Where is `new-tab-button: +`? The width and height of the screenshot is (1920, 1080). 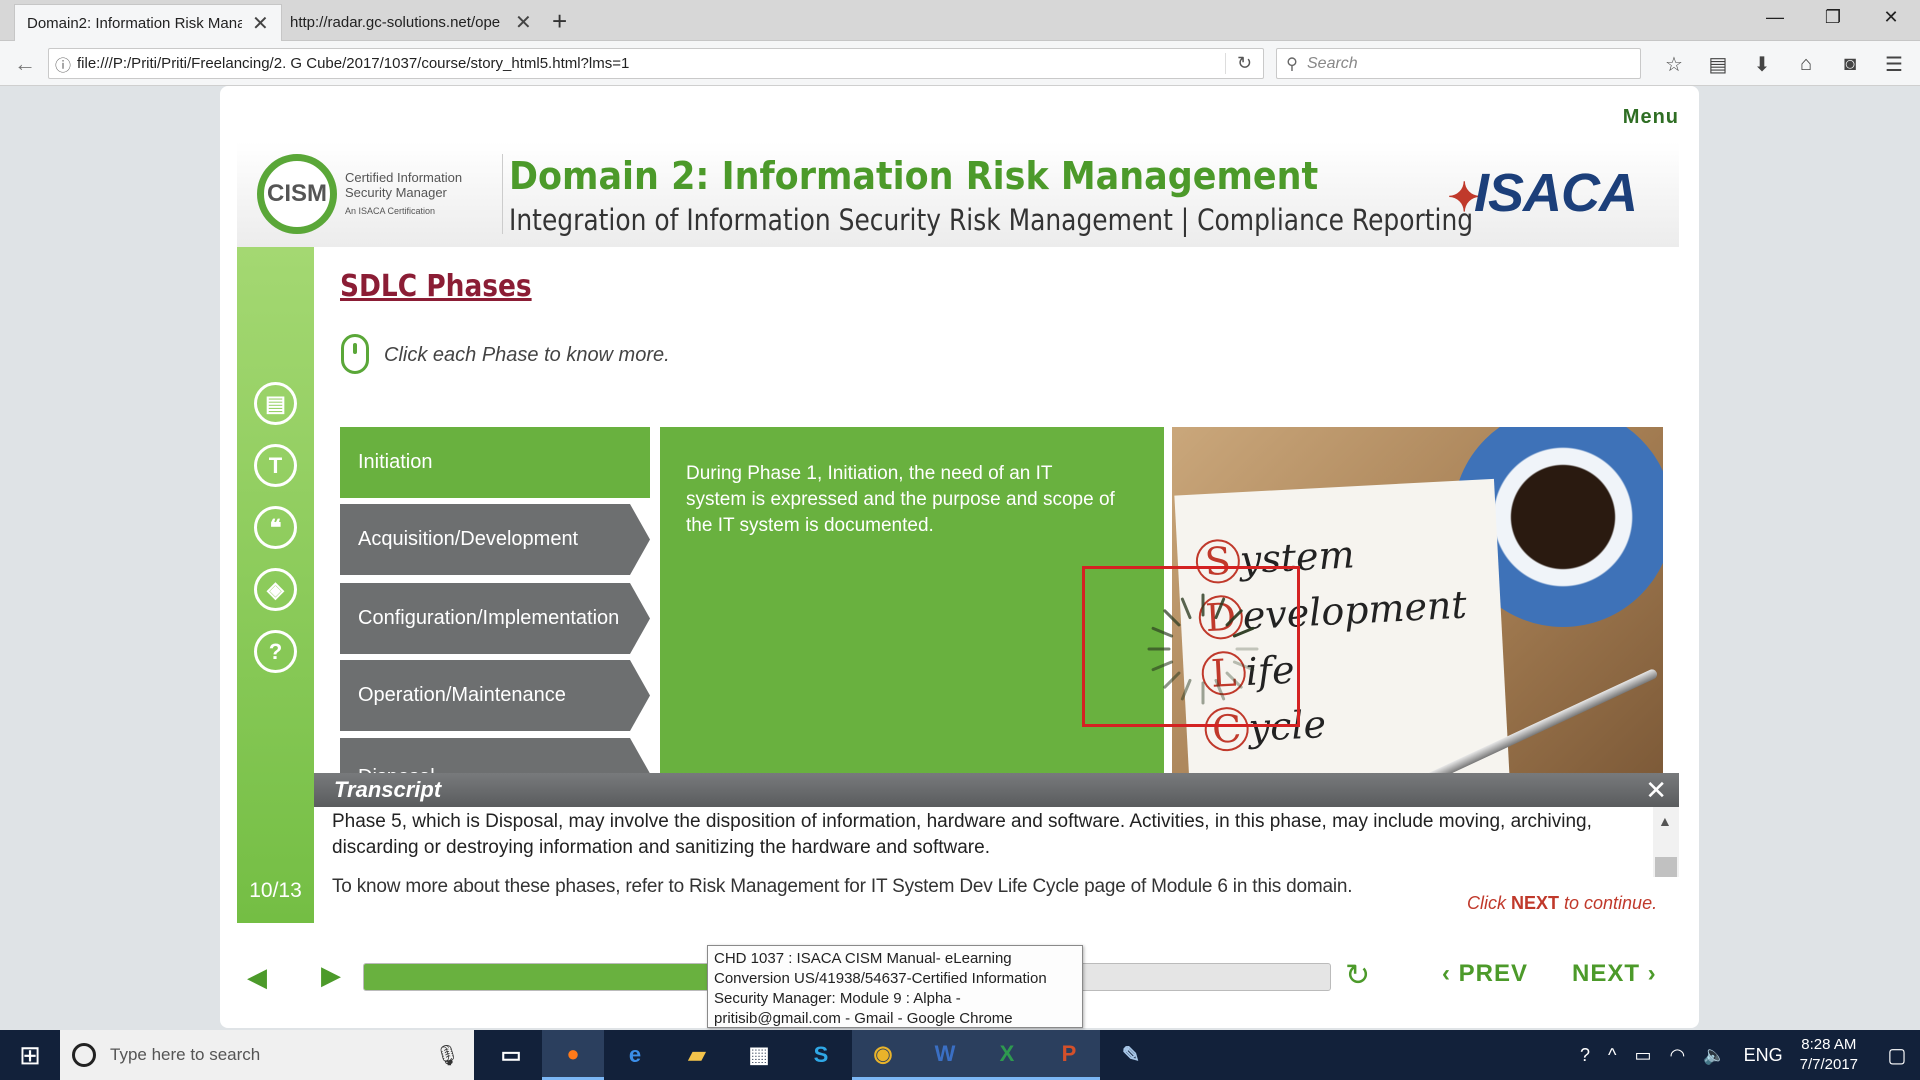
new-tab-button: + is located at coordinates (559, 21).